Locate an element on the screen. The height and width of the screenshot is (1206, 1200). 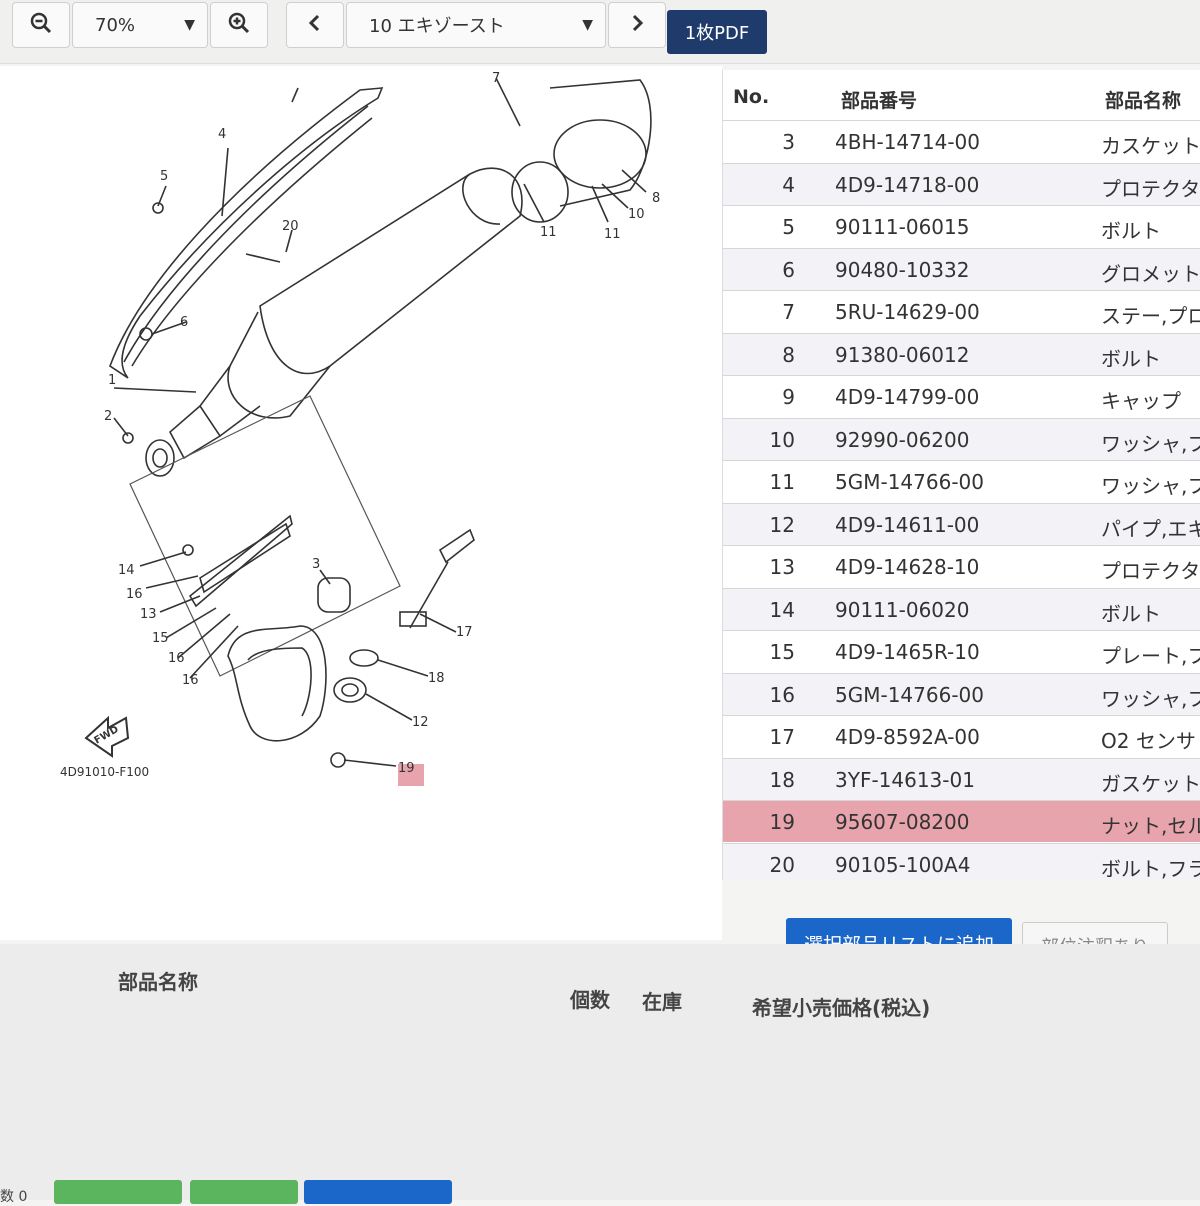
zoom-out-button is located at coordinates (41, 25).